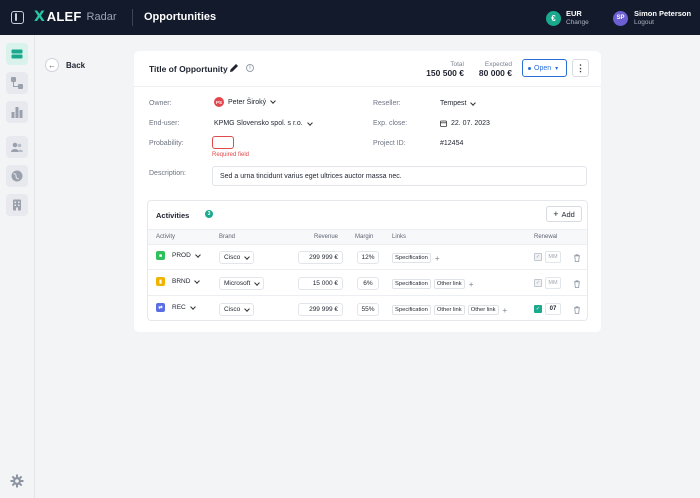 The height and width of the screenshot is (498, 700). Describe the element at coordinates (17, 54) in the screenshot. I see `sidebar-item-opportunities` at that location.